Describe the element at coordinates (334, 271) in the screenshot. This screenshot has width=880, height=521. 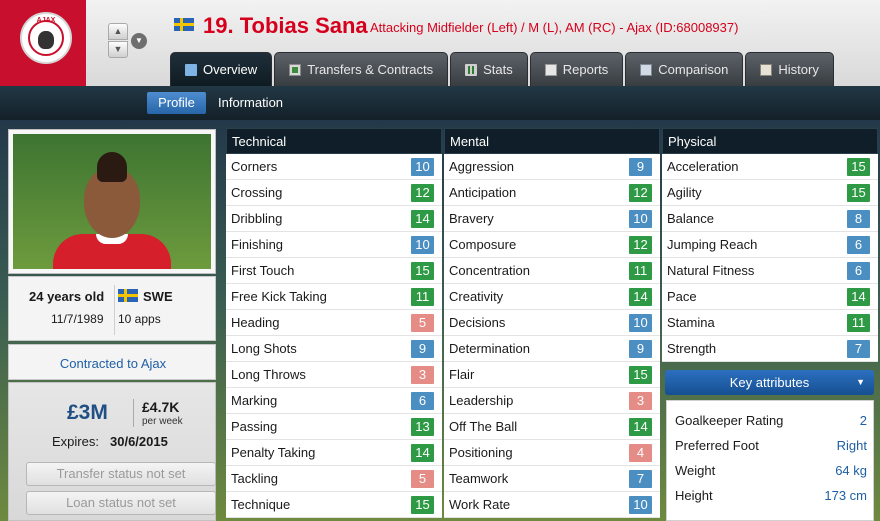
I see `attribute-row: First Touch 15` at that location.